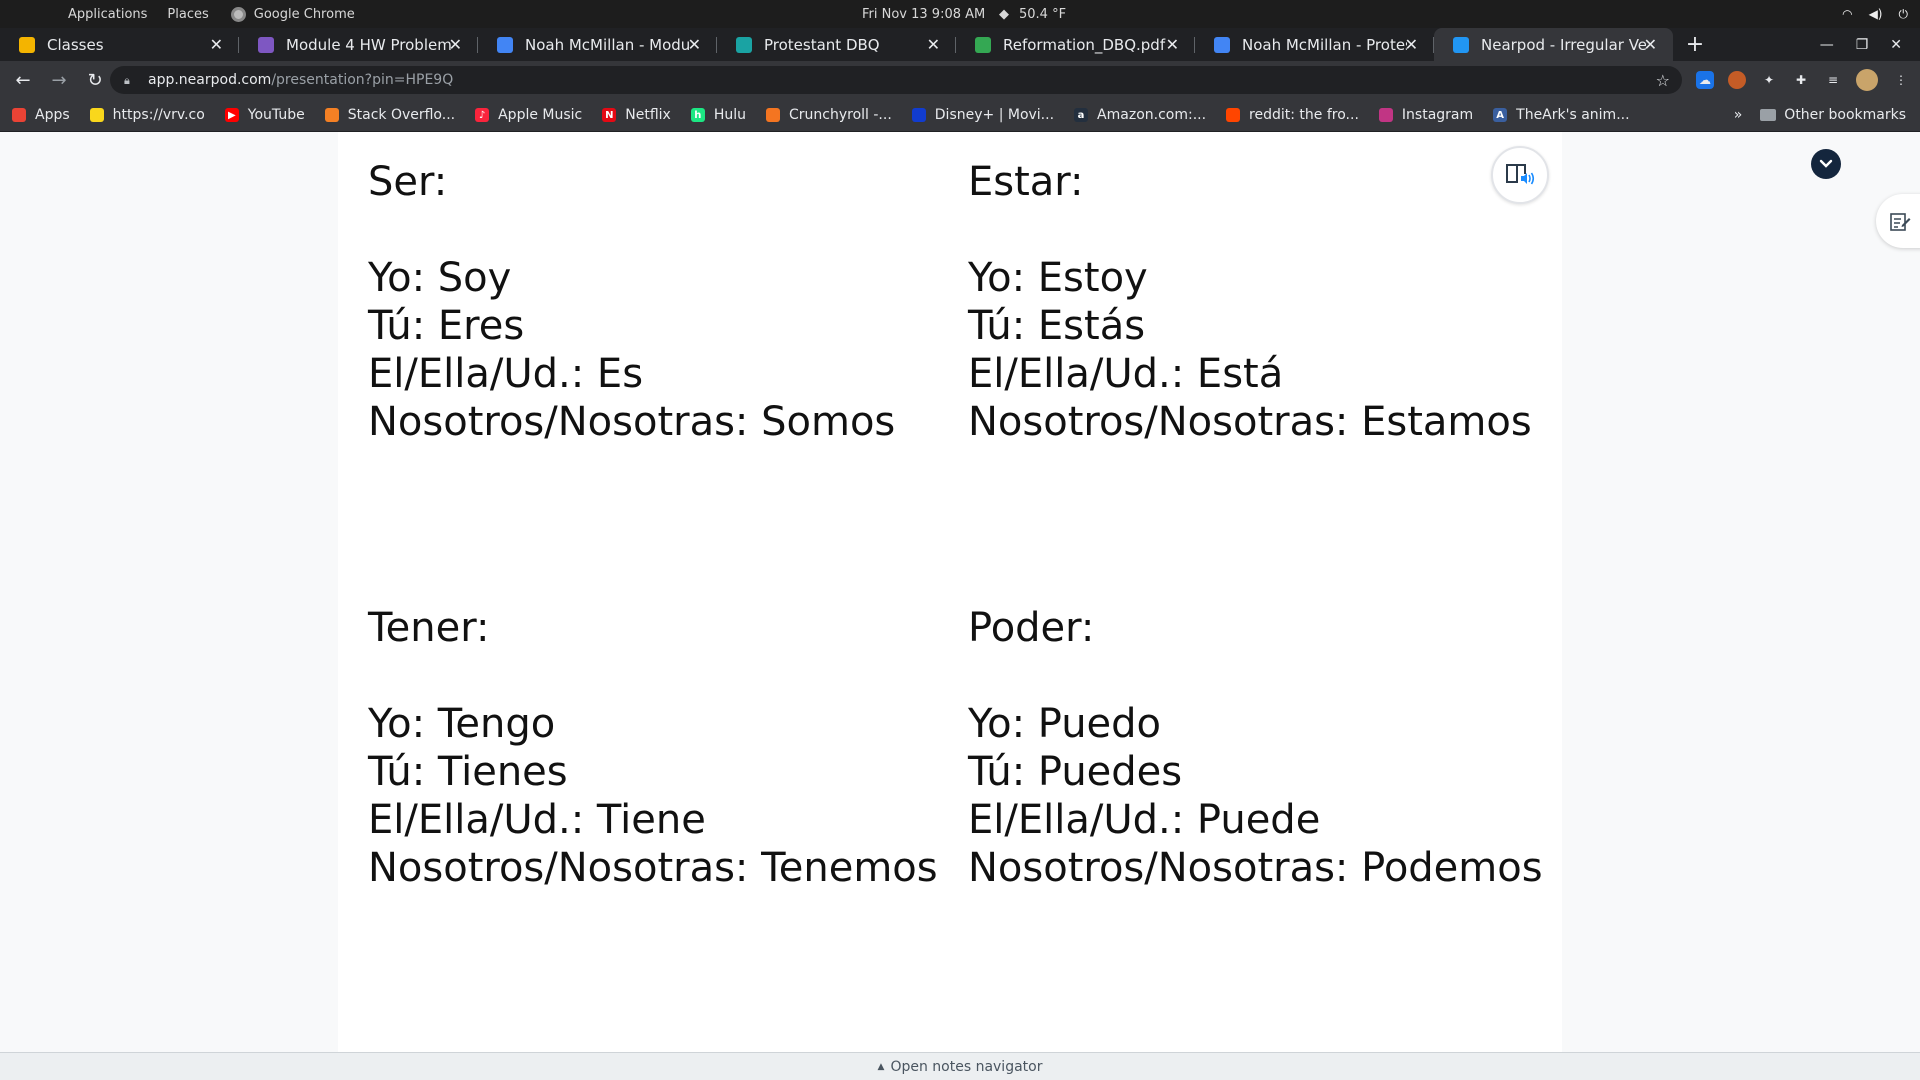  What do you see at coordinates (636, 115) in the screenshot?
I see `bookmark-item: N Netflix` at bounding box center [636, 115].